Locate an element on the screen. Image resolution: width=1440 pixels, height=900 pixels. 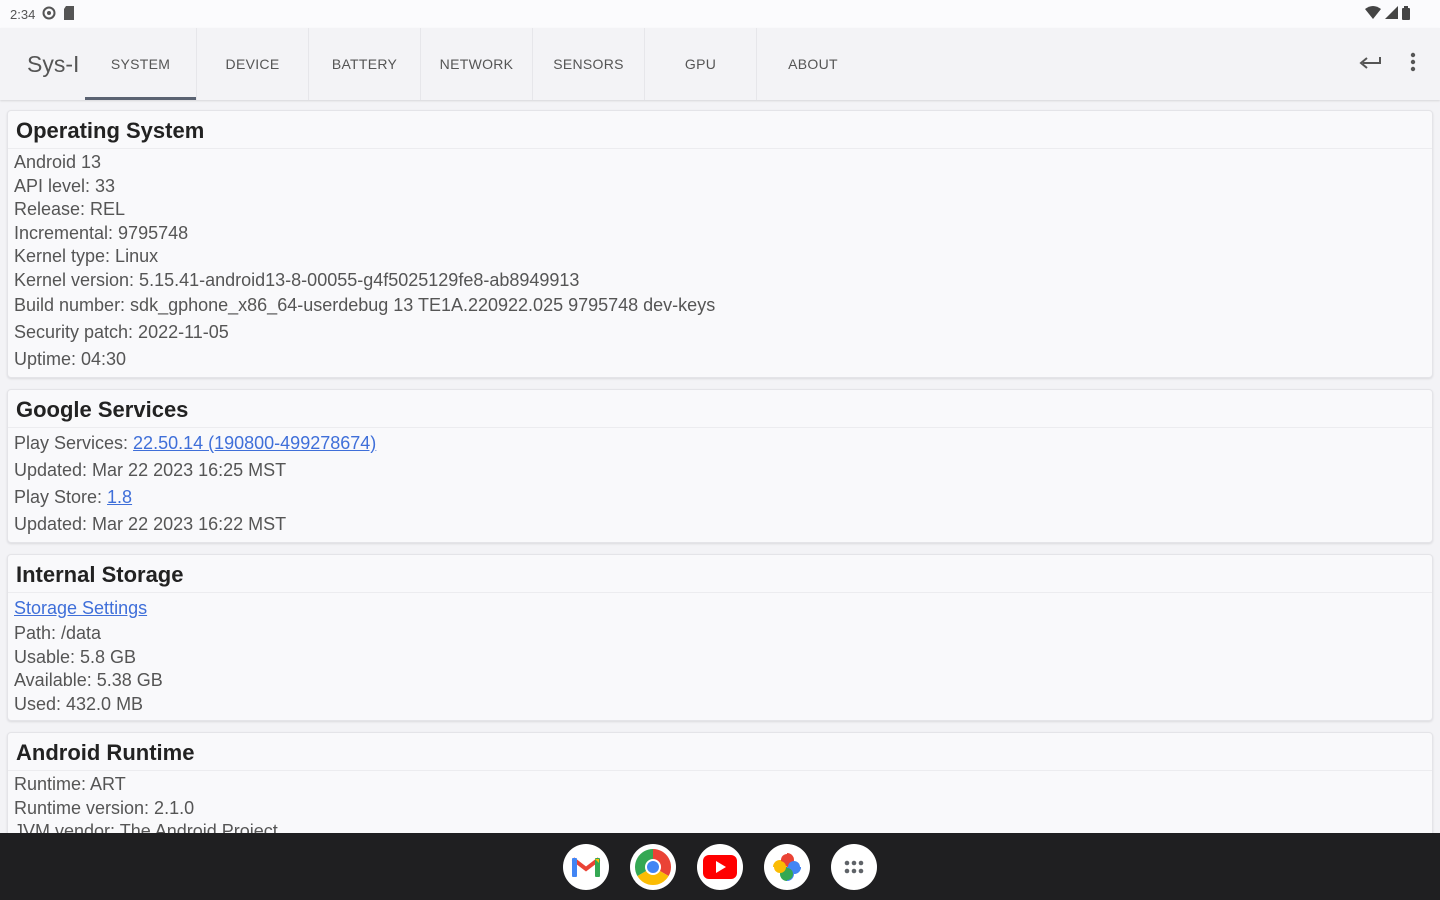
tab-system: SYSTEM is located at coordinates (141, 64).